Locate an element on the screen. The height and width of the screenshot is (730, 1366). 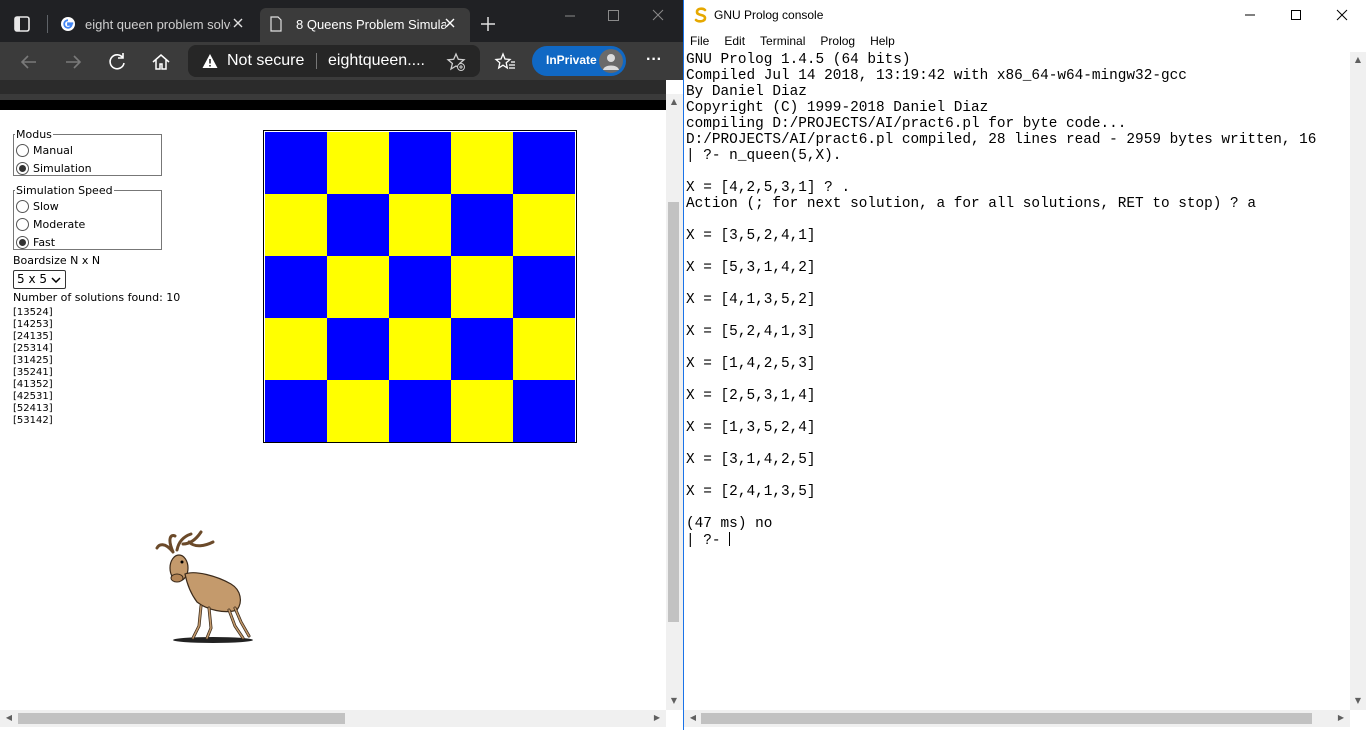
tab-actions-icon is located at coordinates (22, 24).